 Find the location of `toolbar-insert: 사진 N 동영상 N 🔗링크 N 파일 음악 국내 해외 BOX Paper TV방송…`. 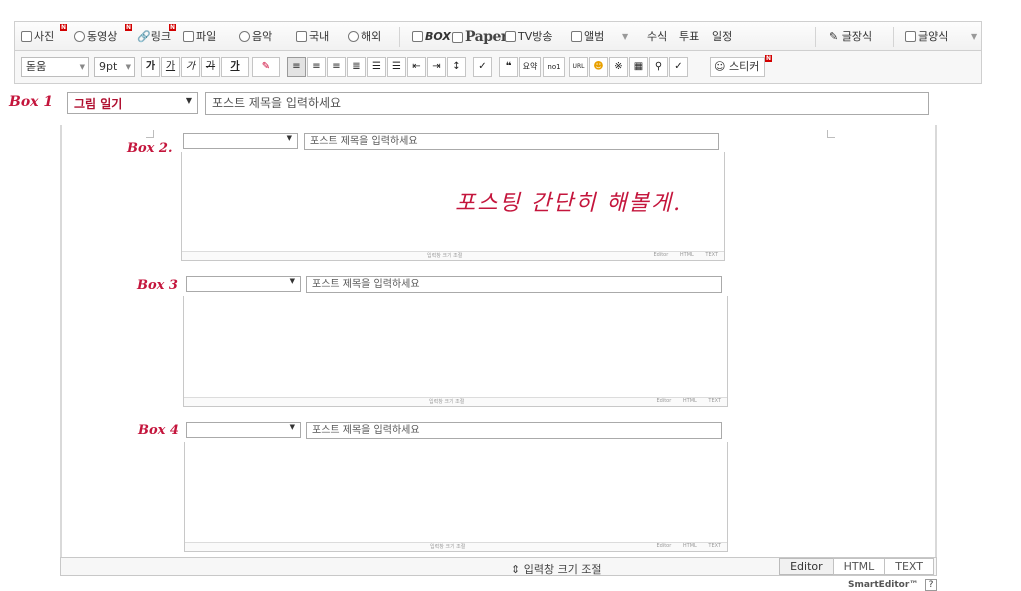

toolbar-insert: 사진 N 동영상 N 🔗링크 N 파일 음악 국내 해외 BOX Paper TV방송… is located at coordinates (498, 36).